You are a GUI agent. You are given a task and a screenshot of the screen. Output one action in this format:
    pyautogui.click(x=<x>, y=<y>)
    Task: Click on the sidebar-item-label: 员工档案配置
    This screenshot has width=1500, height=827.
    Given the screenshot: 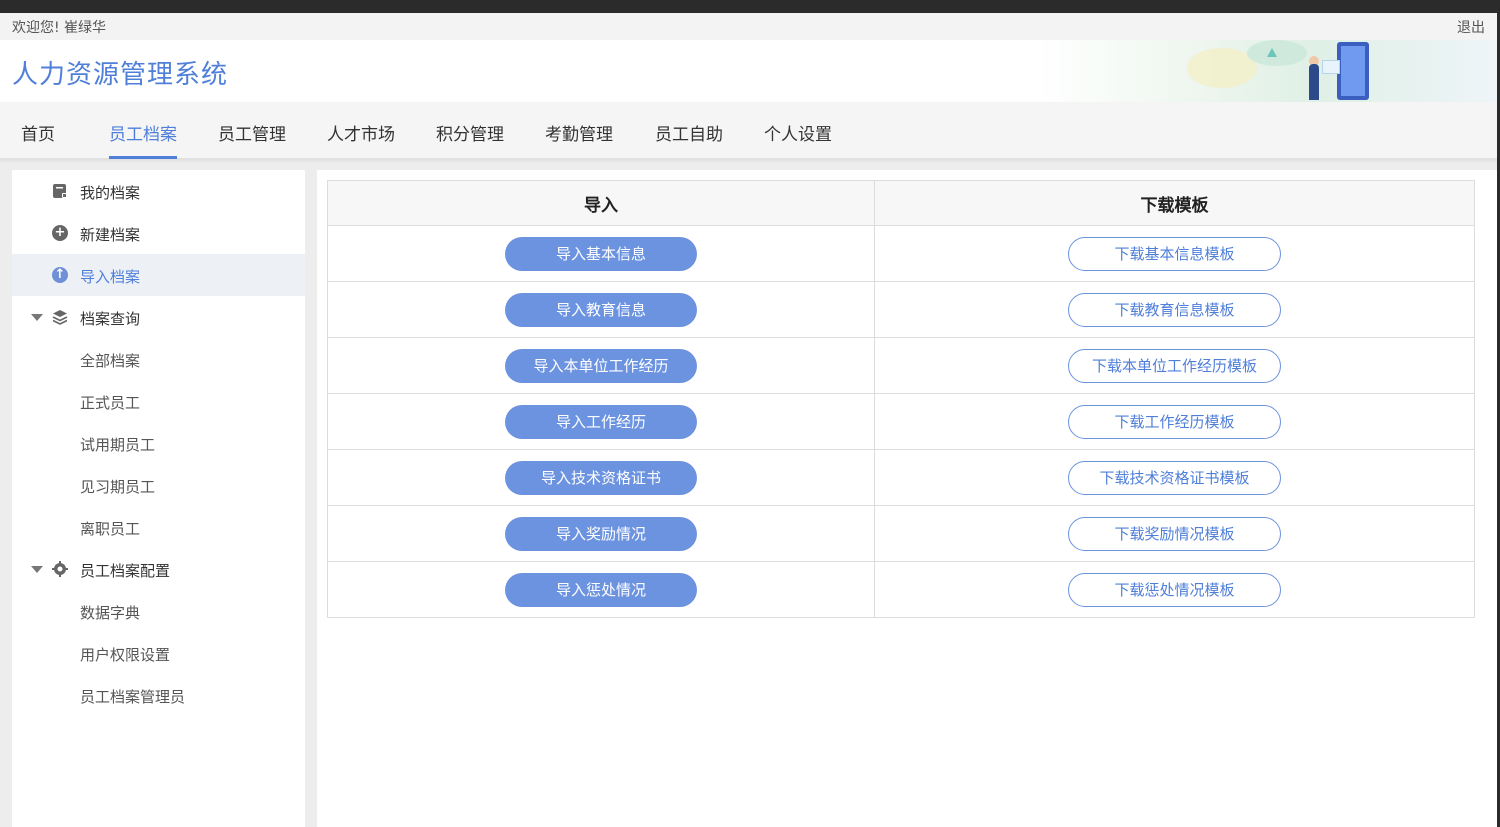 What is the action you would take?
    pyautogui.click(x=125, y=571)
    